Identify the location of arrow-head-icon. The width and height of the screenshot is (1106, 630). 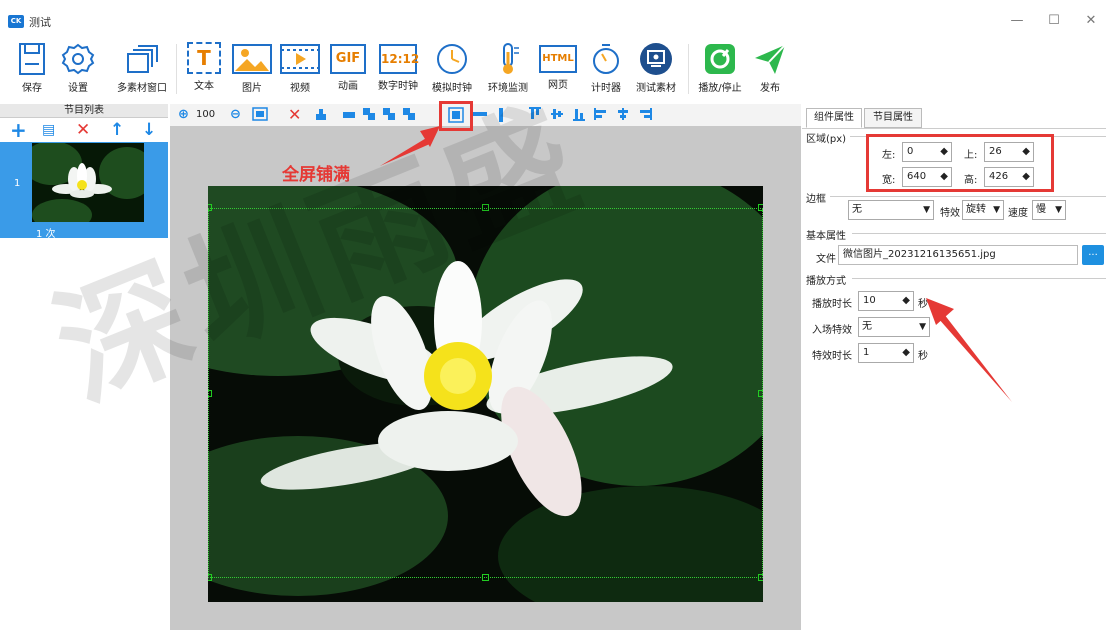
(940, 311).